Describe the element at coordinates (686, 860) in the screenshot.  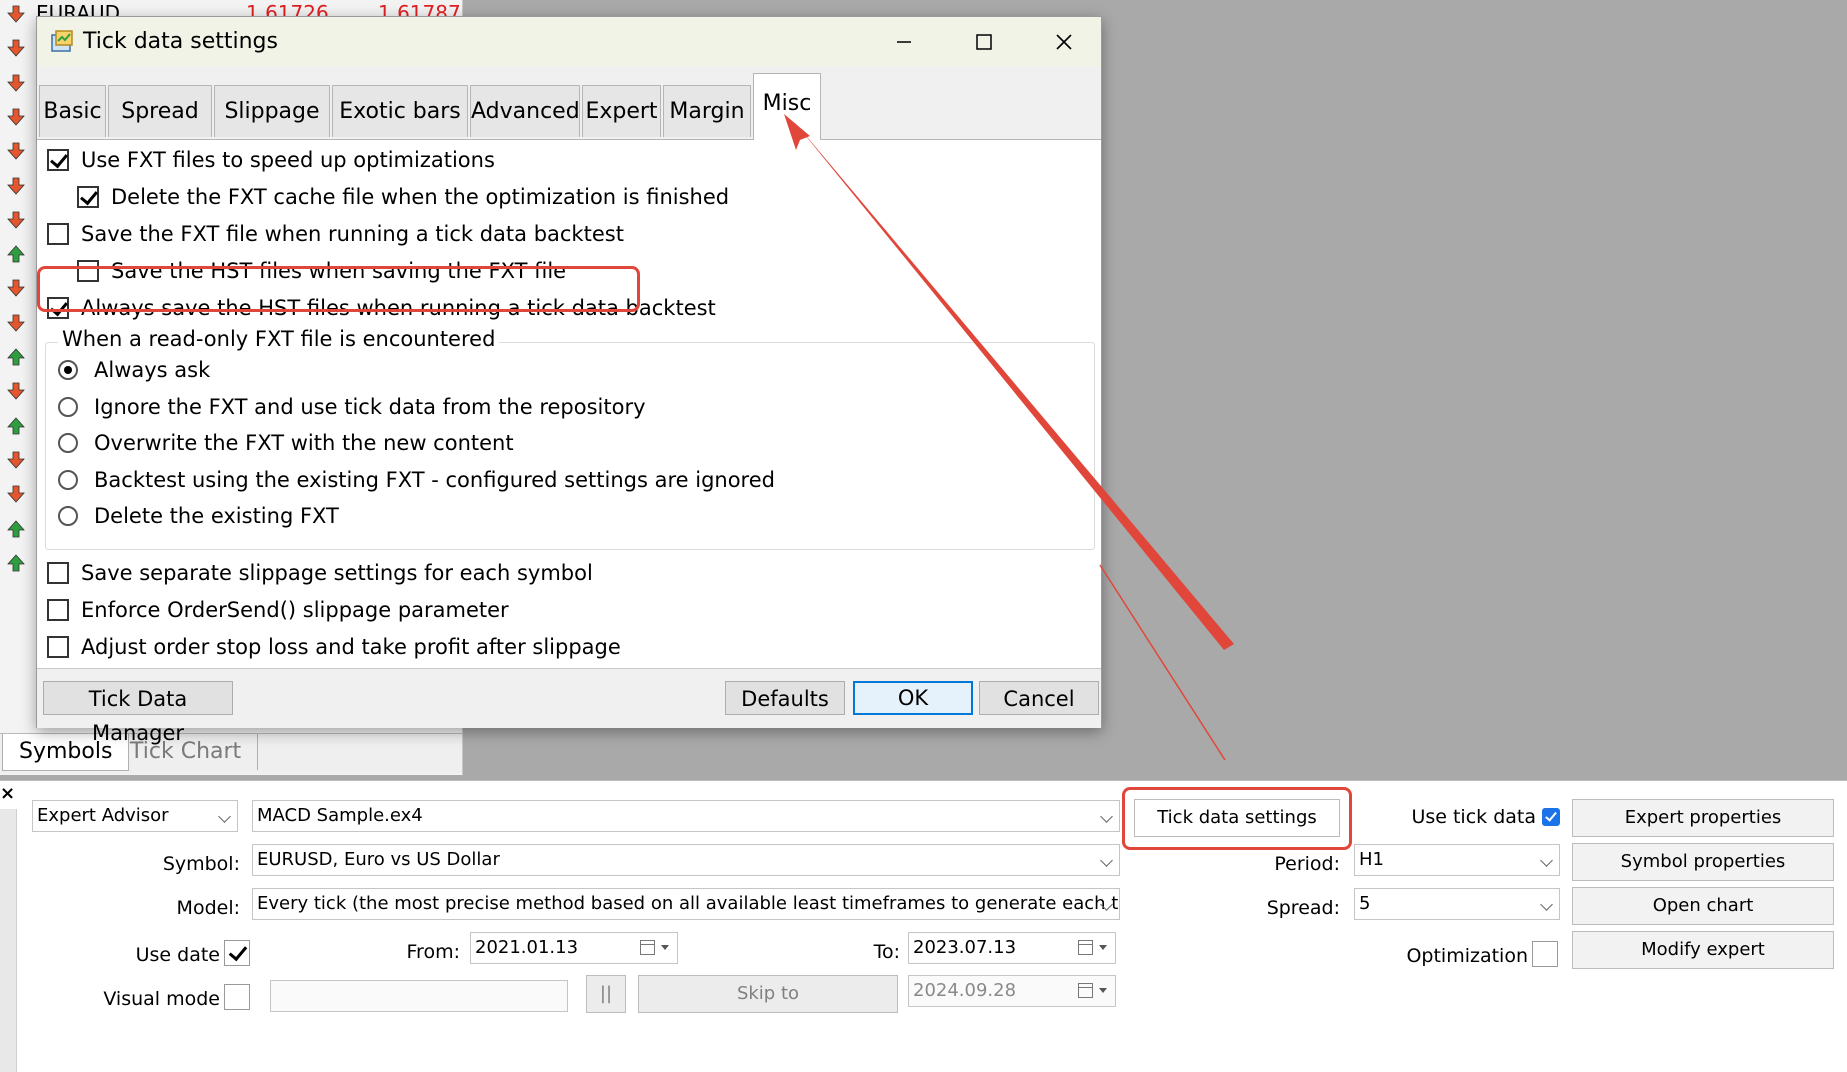
I see `symbol-select: EURUSD, Euro vs US Dollar` at that location.